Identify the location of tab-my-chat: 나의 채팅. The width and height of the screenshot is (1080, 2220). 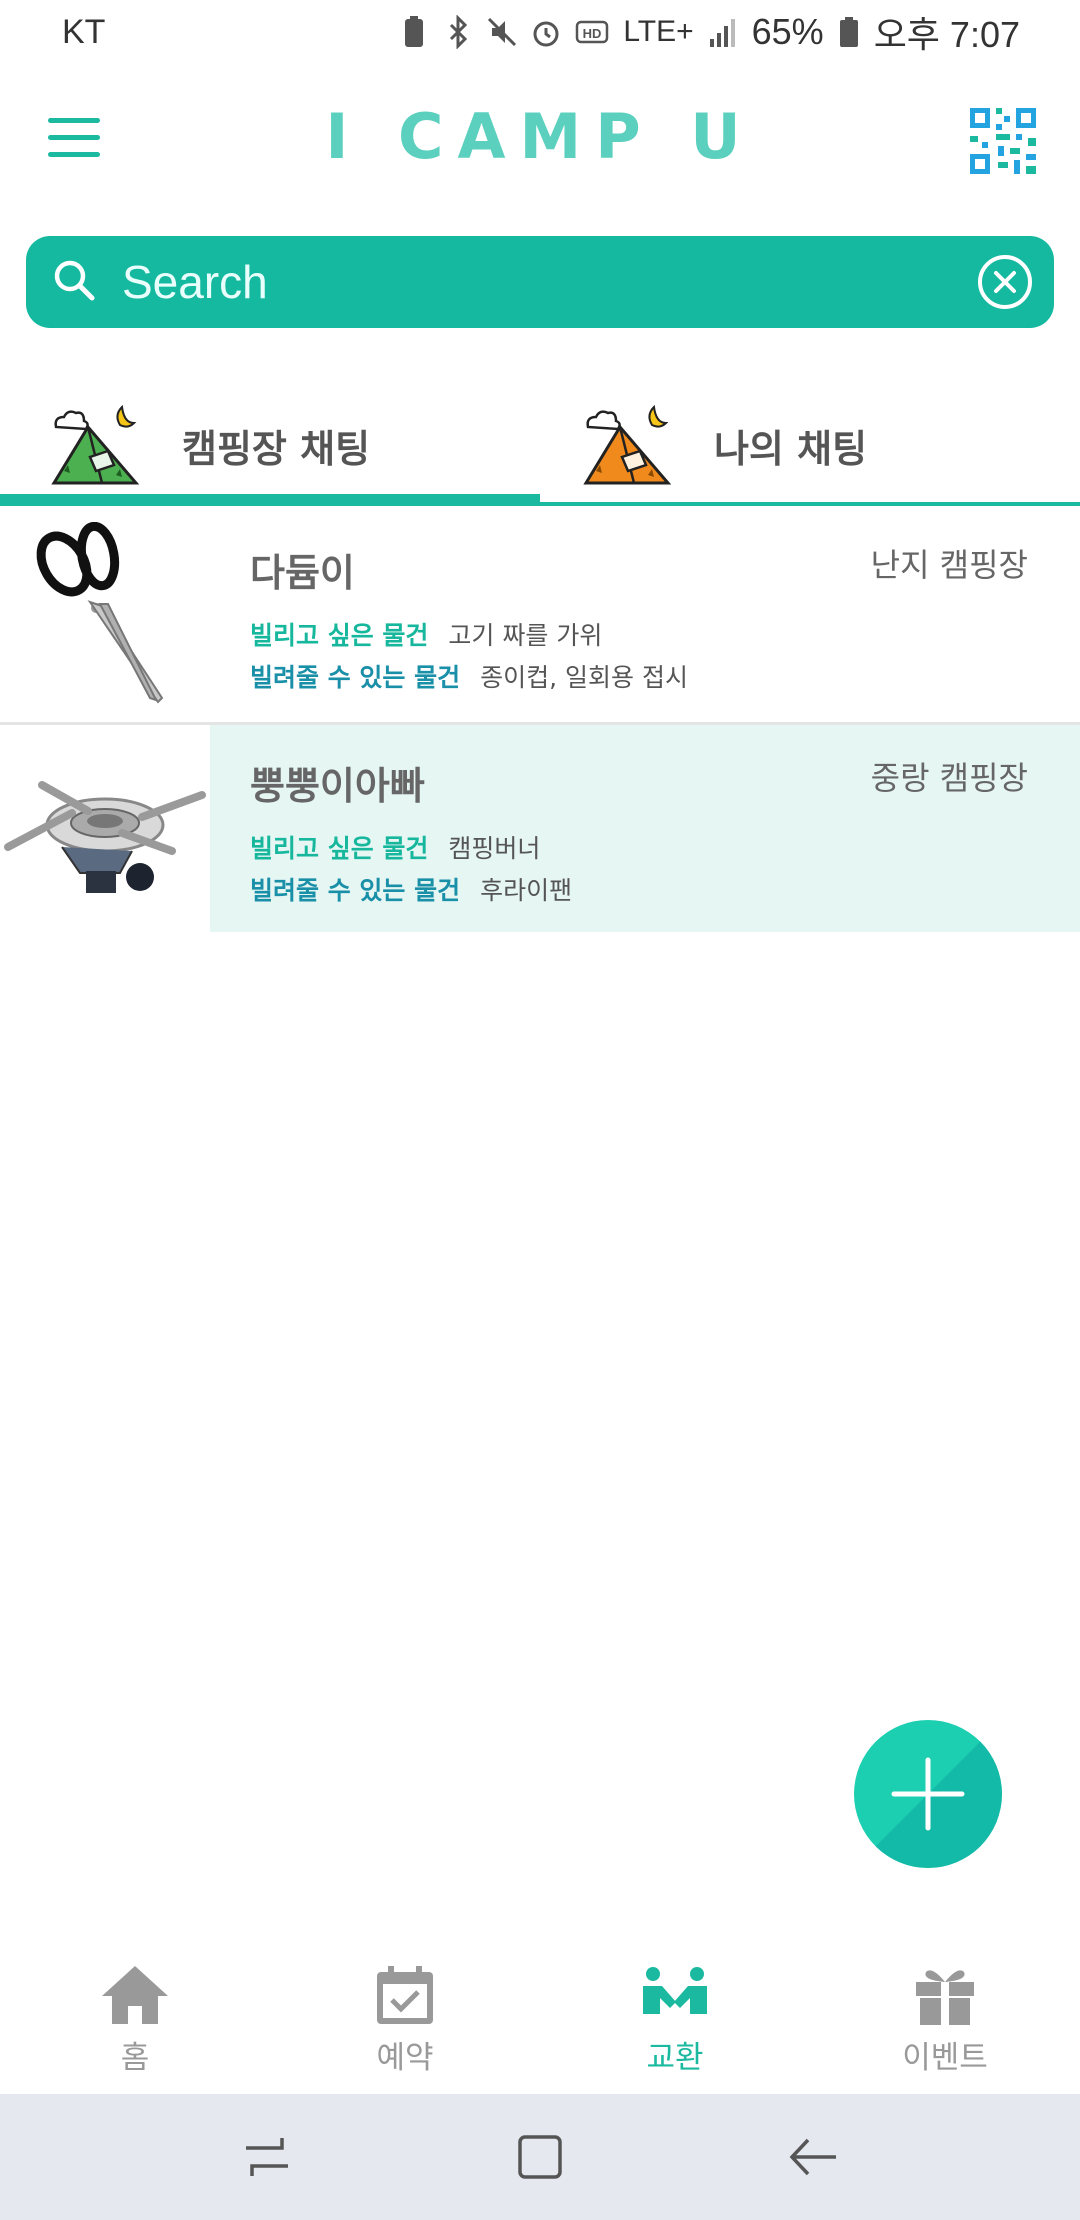
(810, 445).